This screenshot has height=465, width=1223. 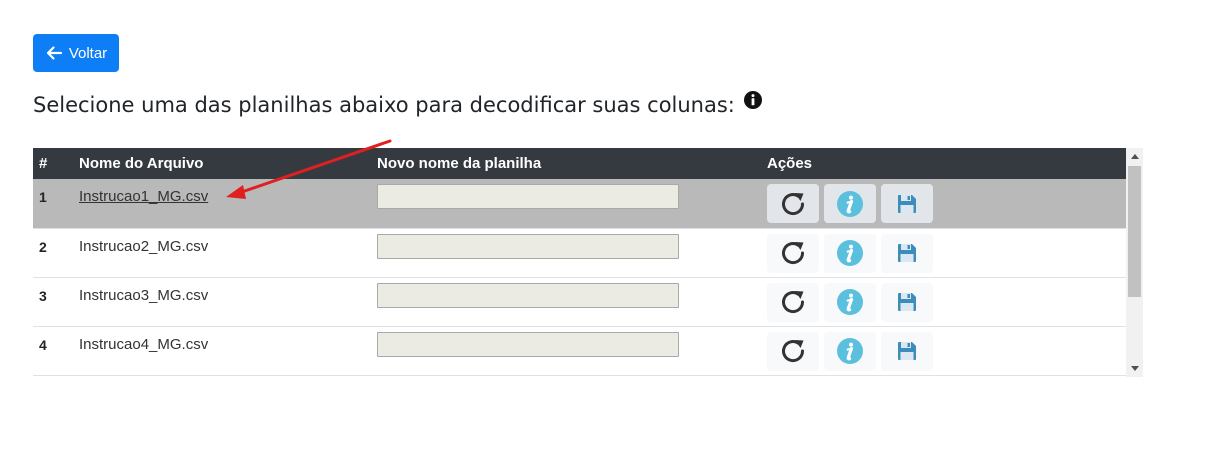 What do you see at coordinates (1134, 368) in the screenshot?
I see `scroll-down-arrow-icon` at bounding box center [1134, 368].